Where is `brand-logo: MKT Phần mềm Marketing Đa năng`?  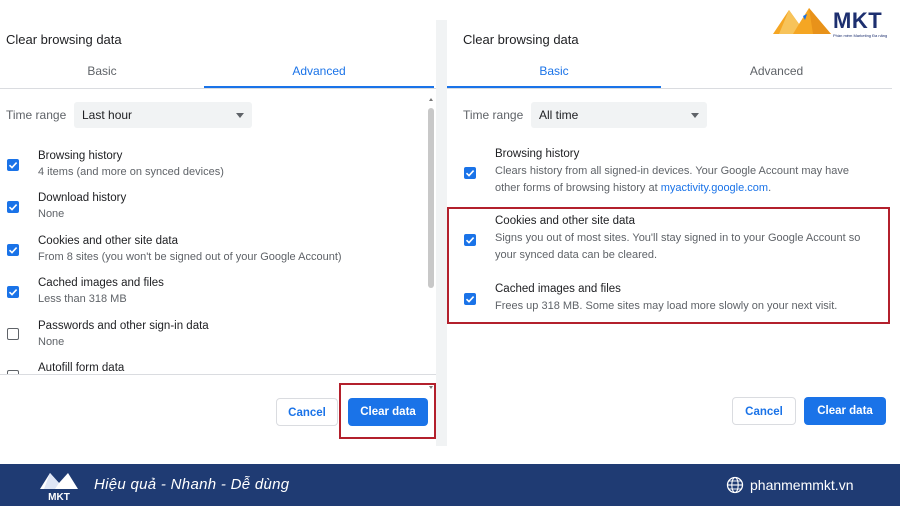
brand-logo: MKT Phần mềm Marketing Đa năng is located at coordinates (833, 24).